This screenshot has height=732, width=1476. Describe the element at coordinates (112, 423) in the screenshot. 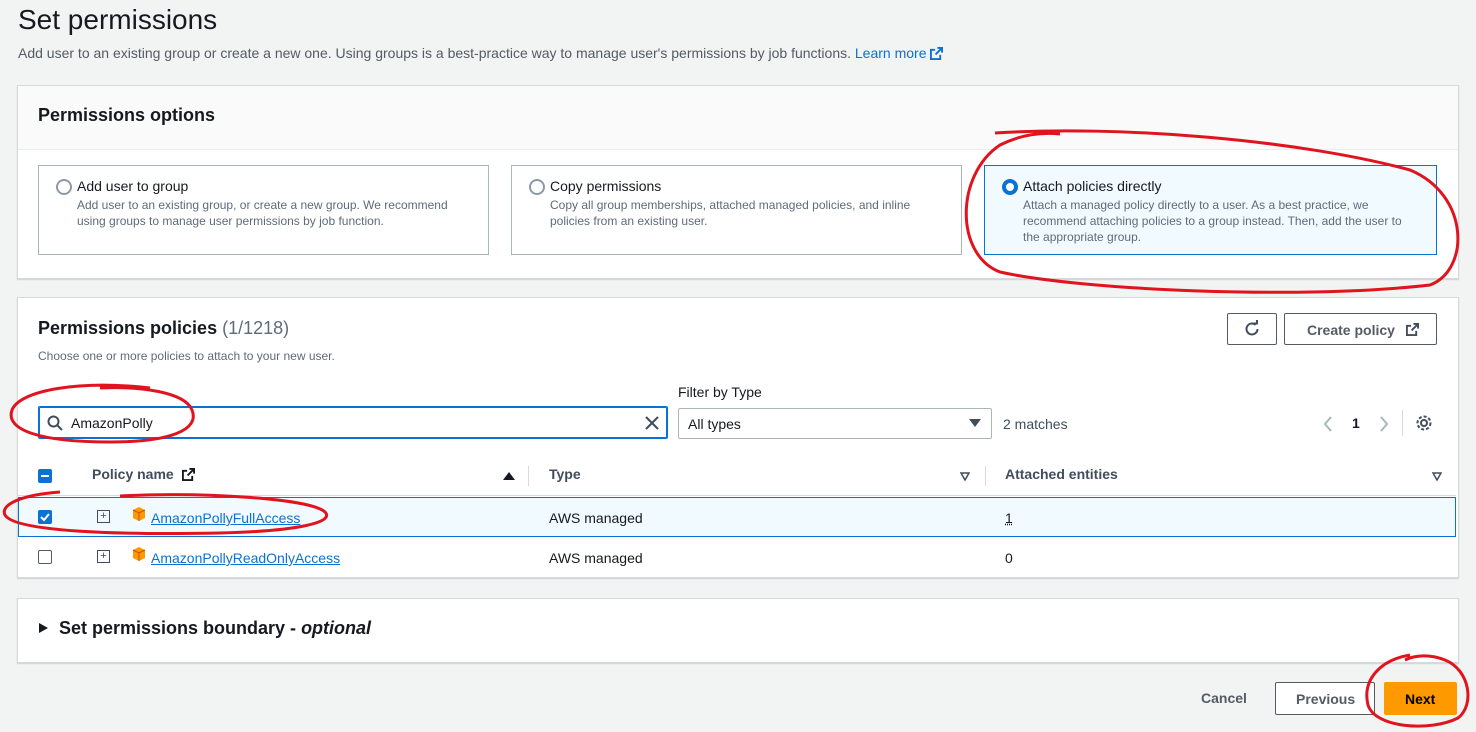

I see `search-value: AmazonPolly` at that location.